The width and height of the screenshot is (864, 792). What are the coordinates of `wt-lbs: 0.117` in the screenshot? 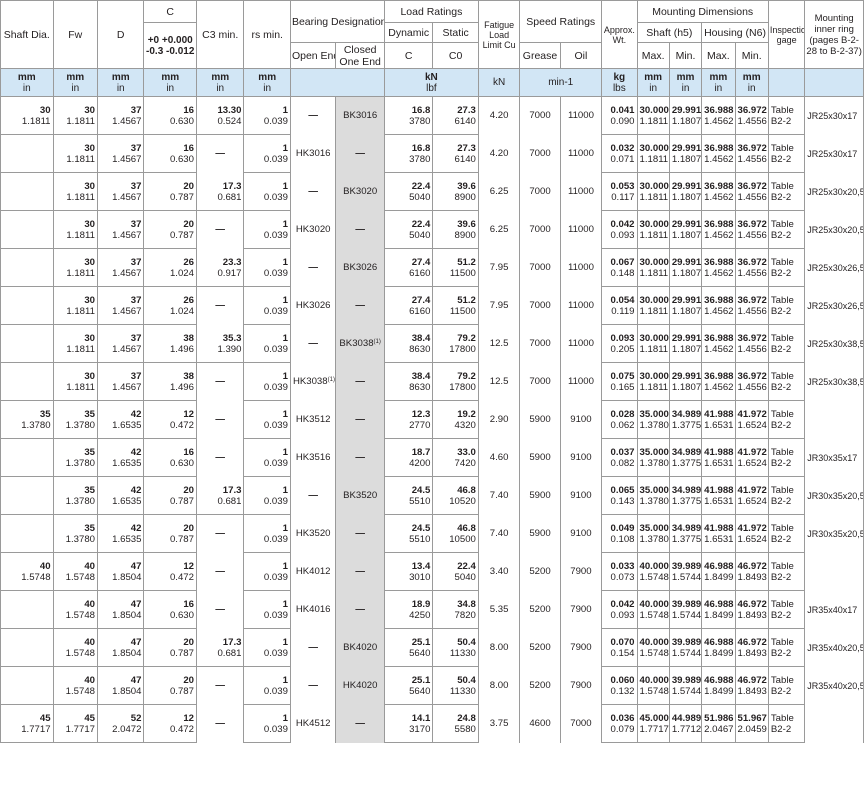 It's located at (619, 201).